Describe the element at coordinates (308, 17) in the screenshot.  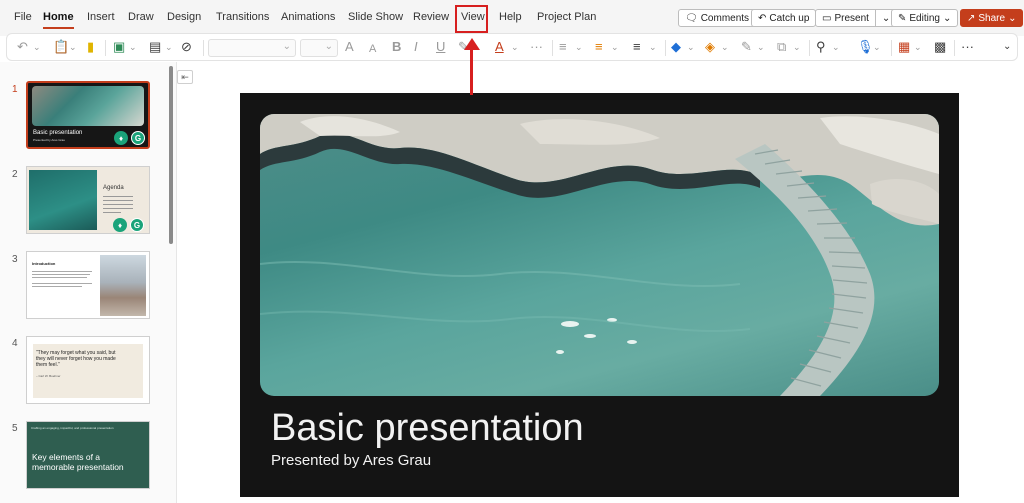
I see `tab-animations: Animations` at that location.